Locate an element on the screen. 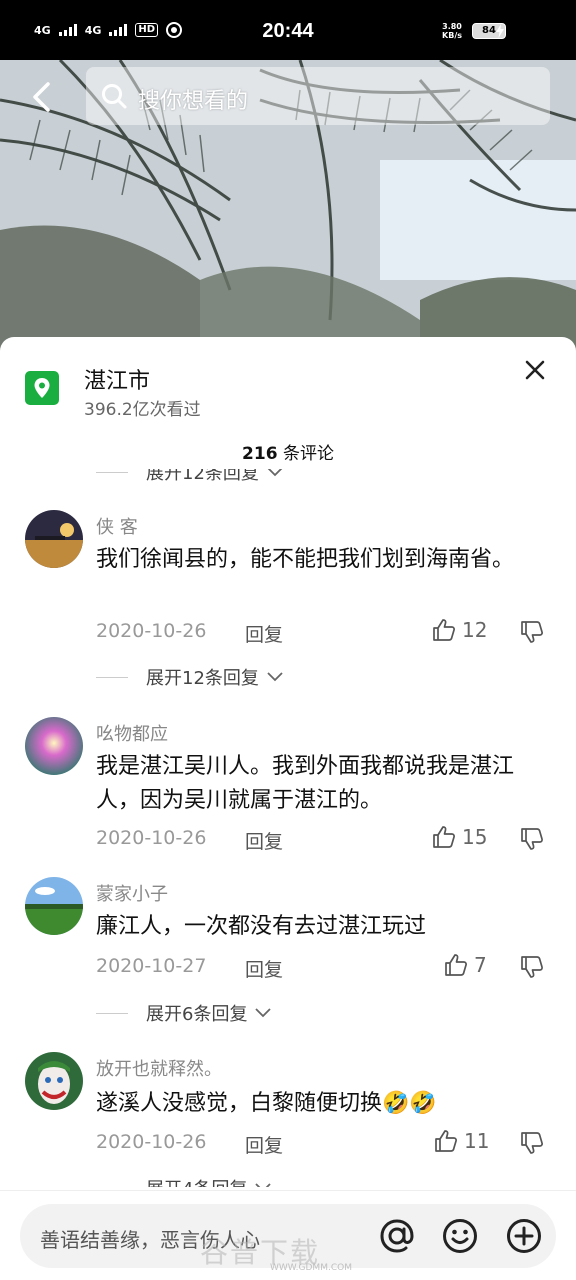 This screenshot has width=576, height=1280. location-title: 湛江市 is located at coordinates (117, 379).